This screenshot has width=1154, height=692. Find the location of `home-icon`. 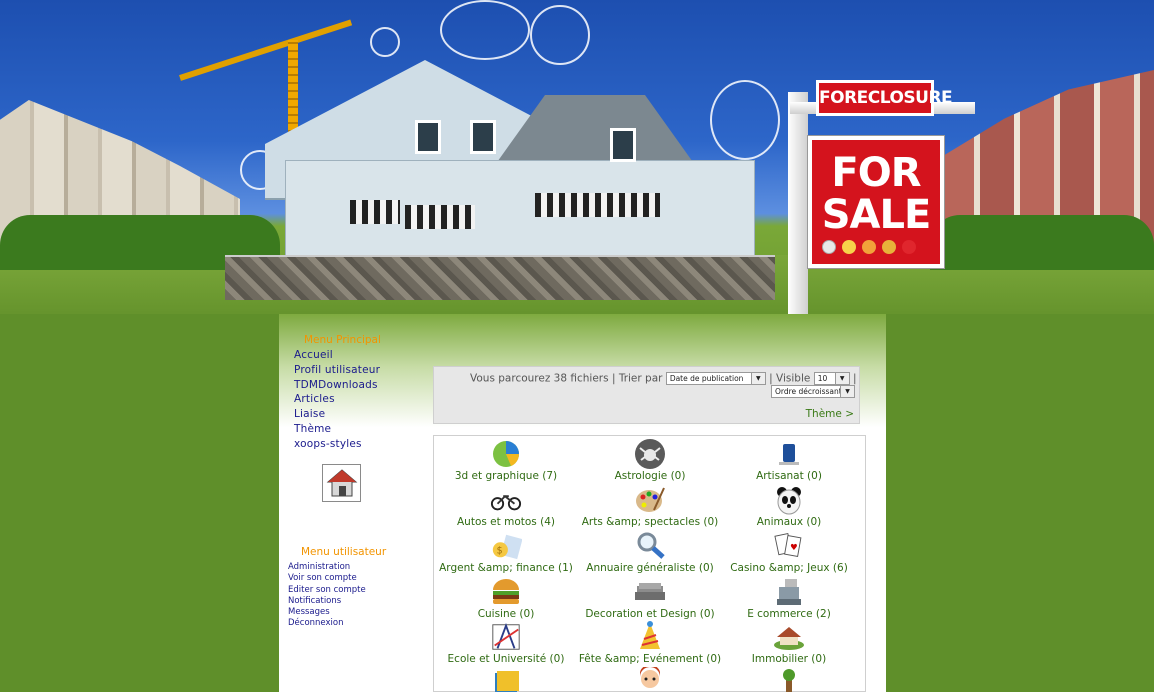

home-icon is located at coordinates (341, 483).